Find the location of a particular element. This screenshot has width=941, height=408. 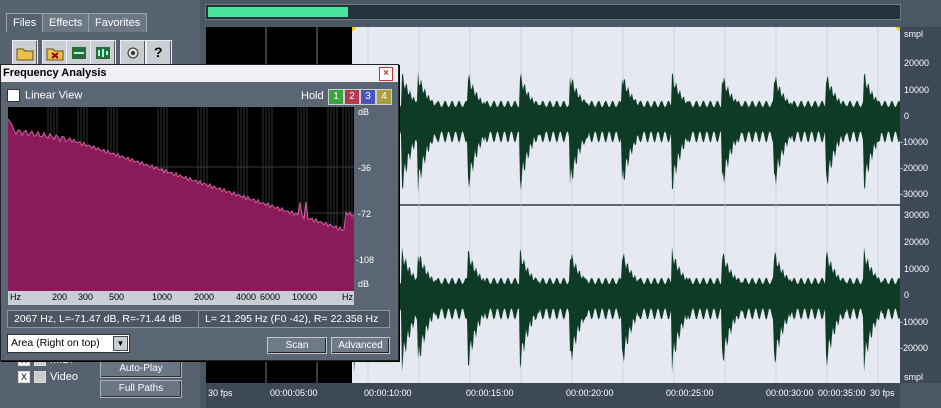

time-tick: 00:00:35:00 is located at coordinates (842, 393).